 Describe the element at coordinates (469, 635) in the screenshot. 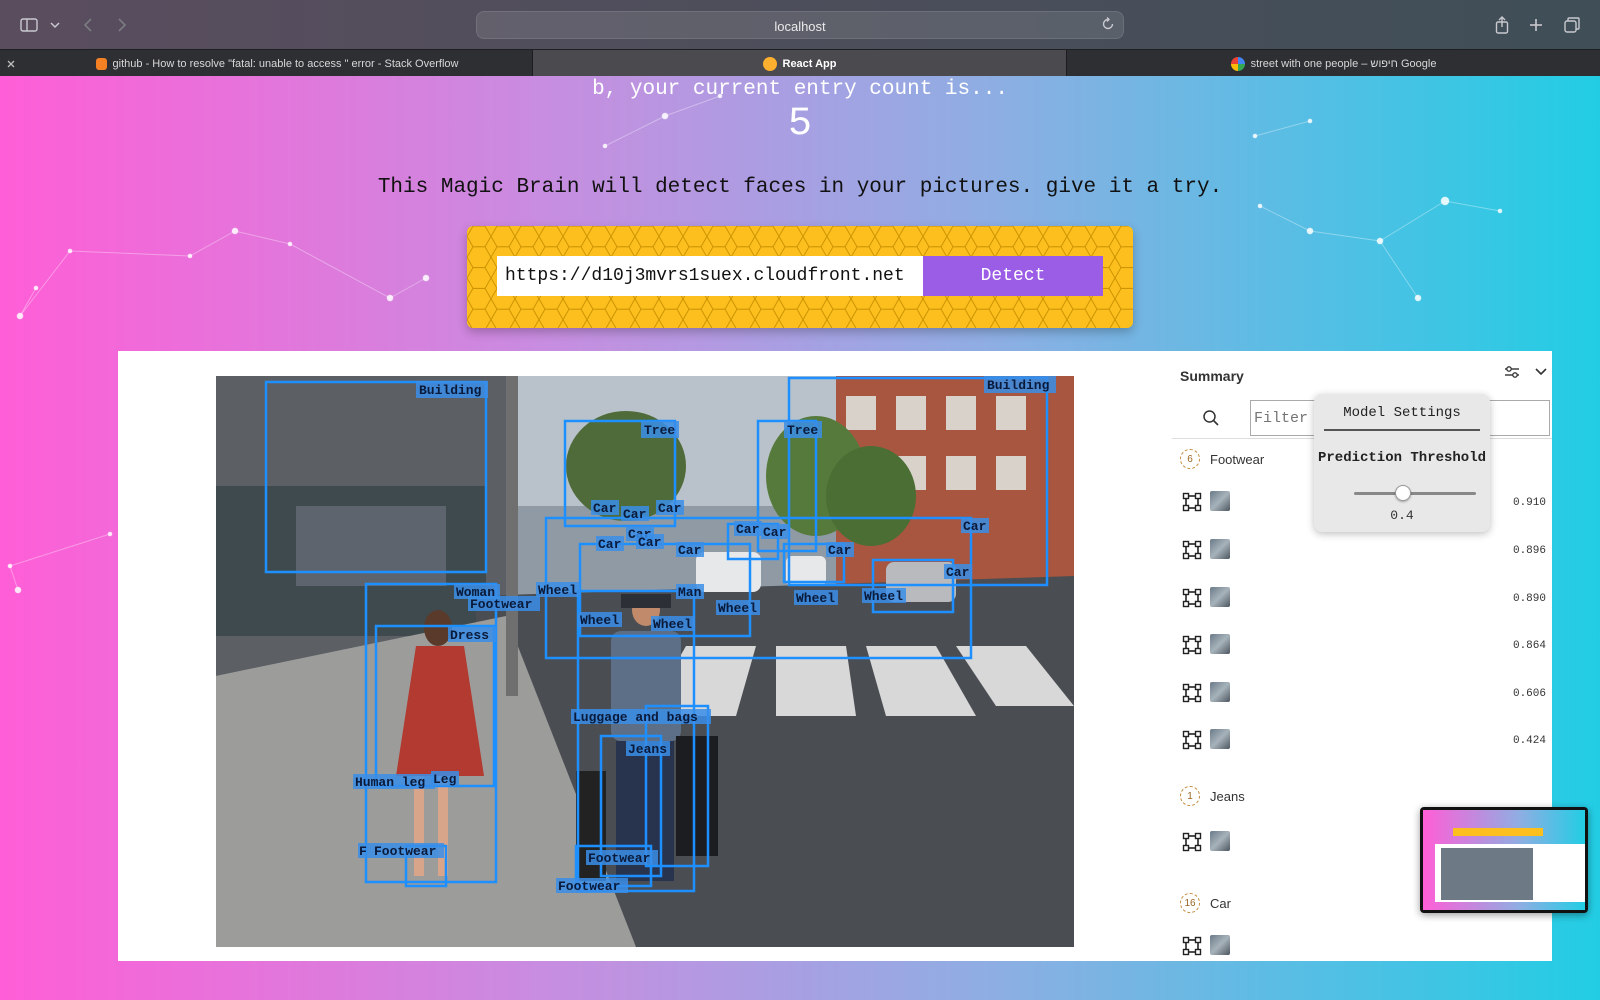

I see `detection-label: Dress` at that location.